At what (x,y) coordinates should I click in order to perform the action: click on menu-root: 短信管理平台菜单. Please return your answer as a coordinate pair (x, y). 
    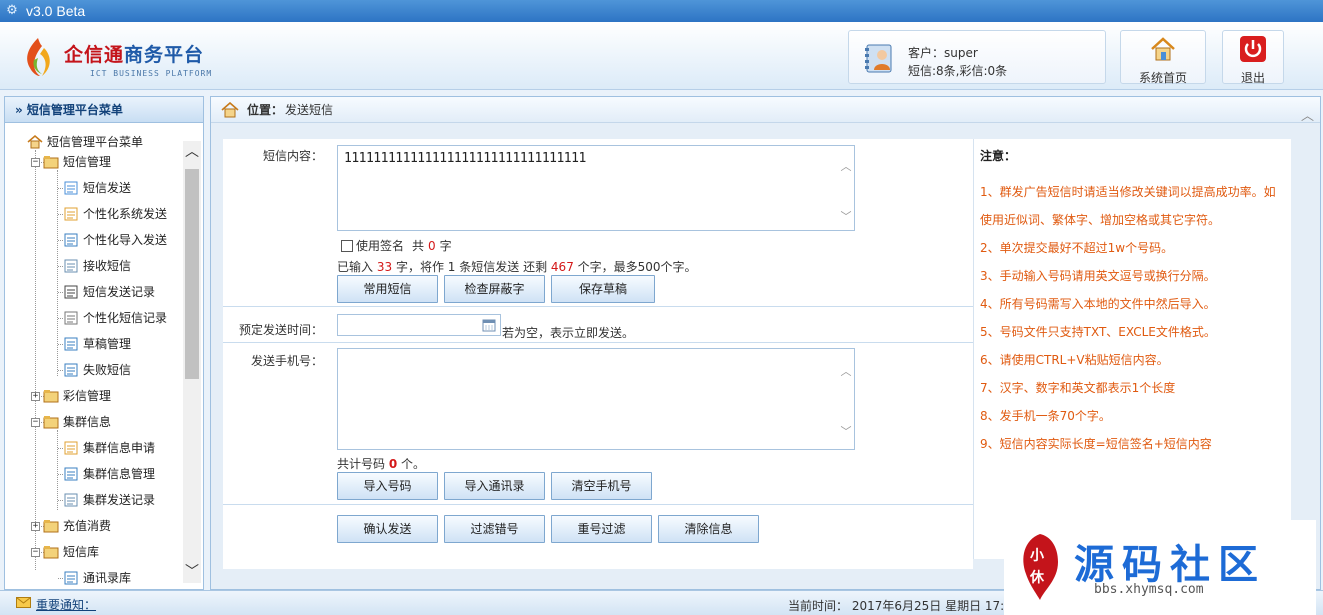
    Looking at the image, I should click on (85, 142).